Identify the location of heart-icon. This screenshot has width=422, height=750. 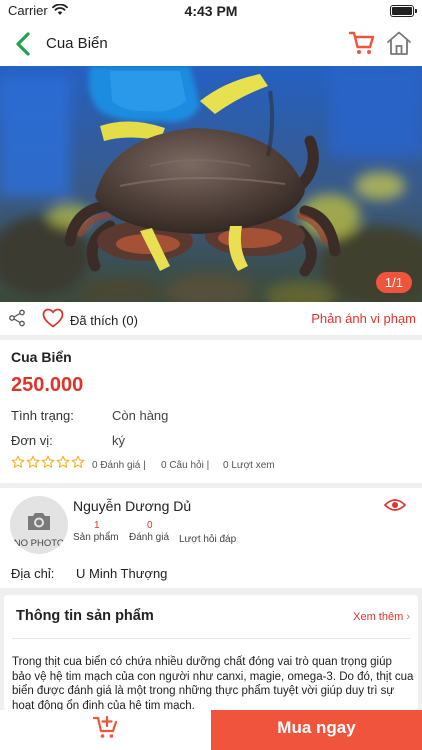
(53, 318).